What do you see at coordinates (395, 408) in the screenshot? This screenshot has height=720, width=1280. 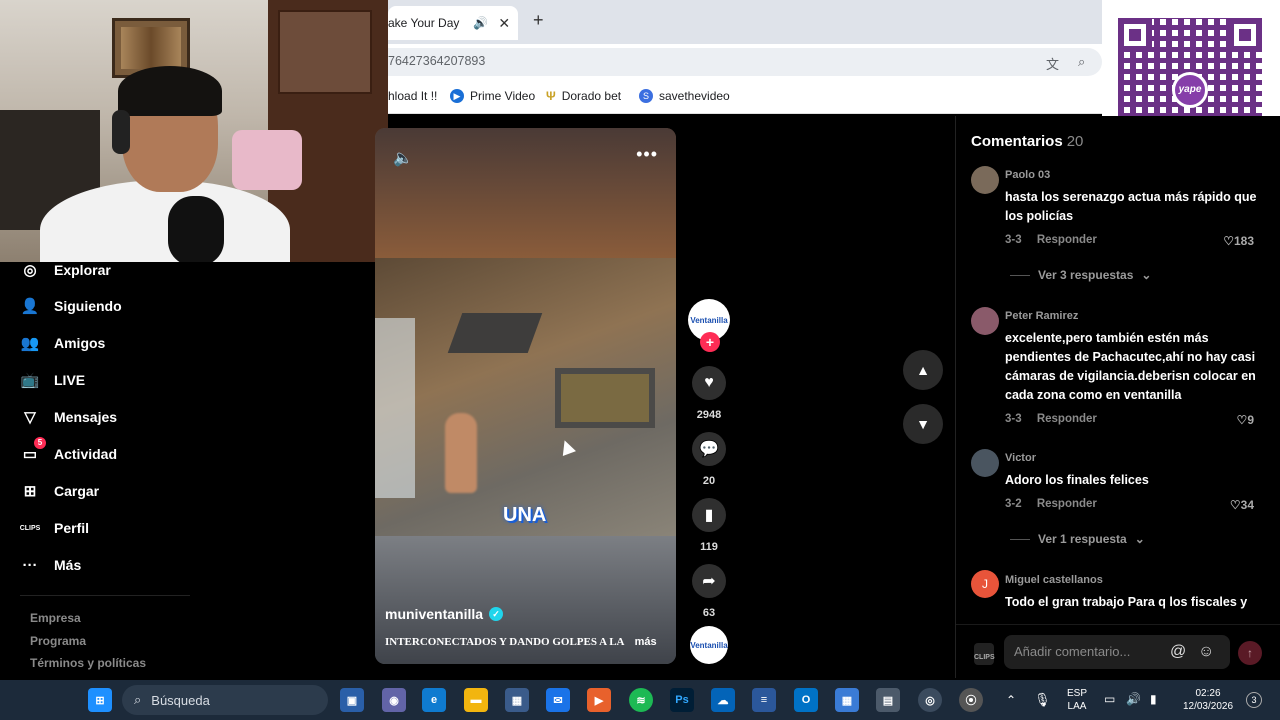 I see `video-door` at bounding box center [395, 408].